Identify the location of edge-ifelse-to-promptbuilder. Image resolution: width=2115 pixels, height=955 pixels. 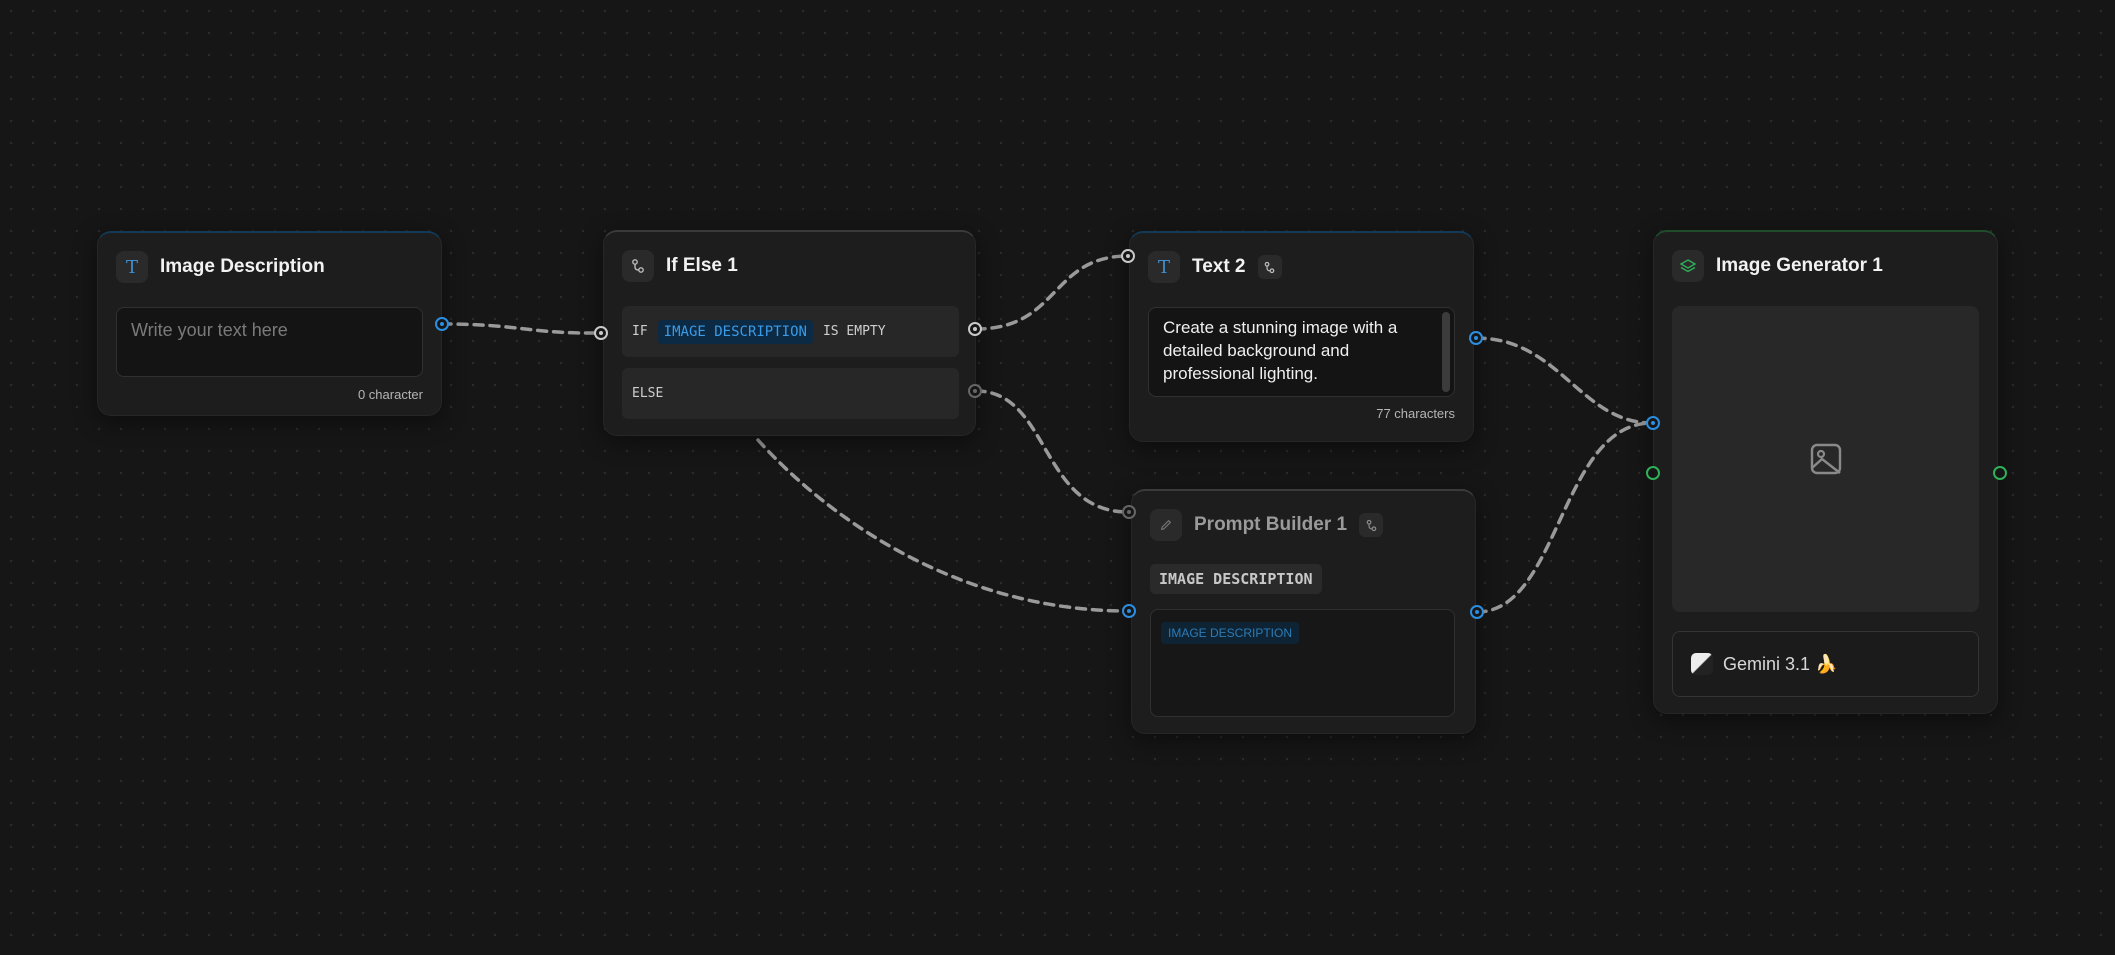
(943, 525).